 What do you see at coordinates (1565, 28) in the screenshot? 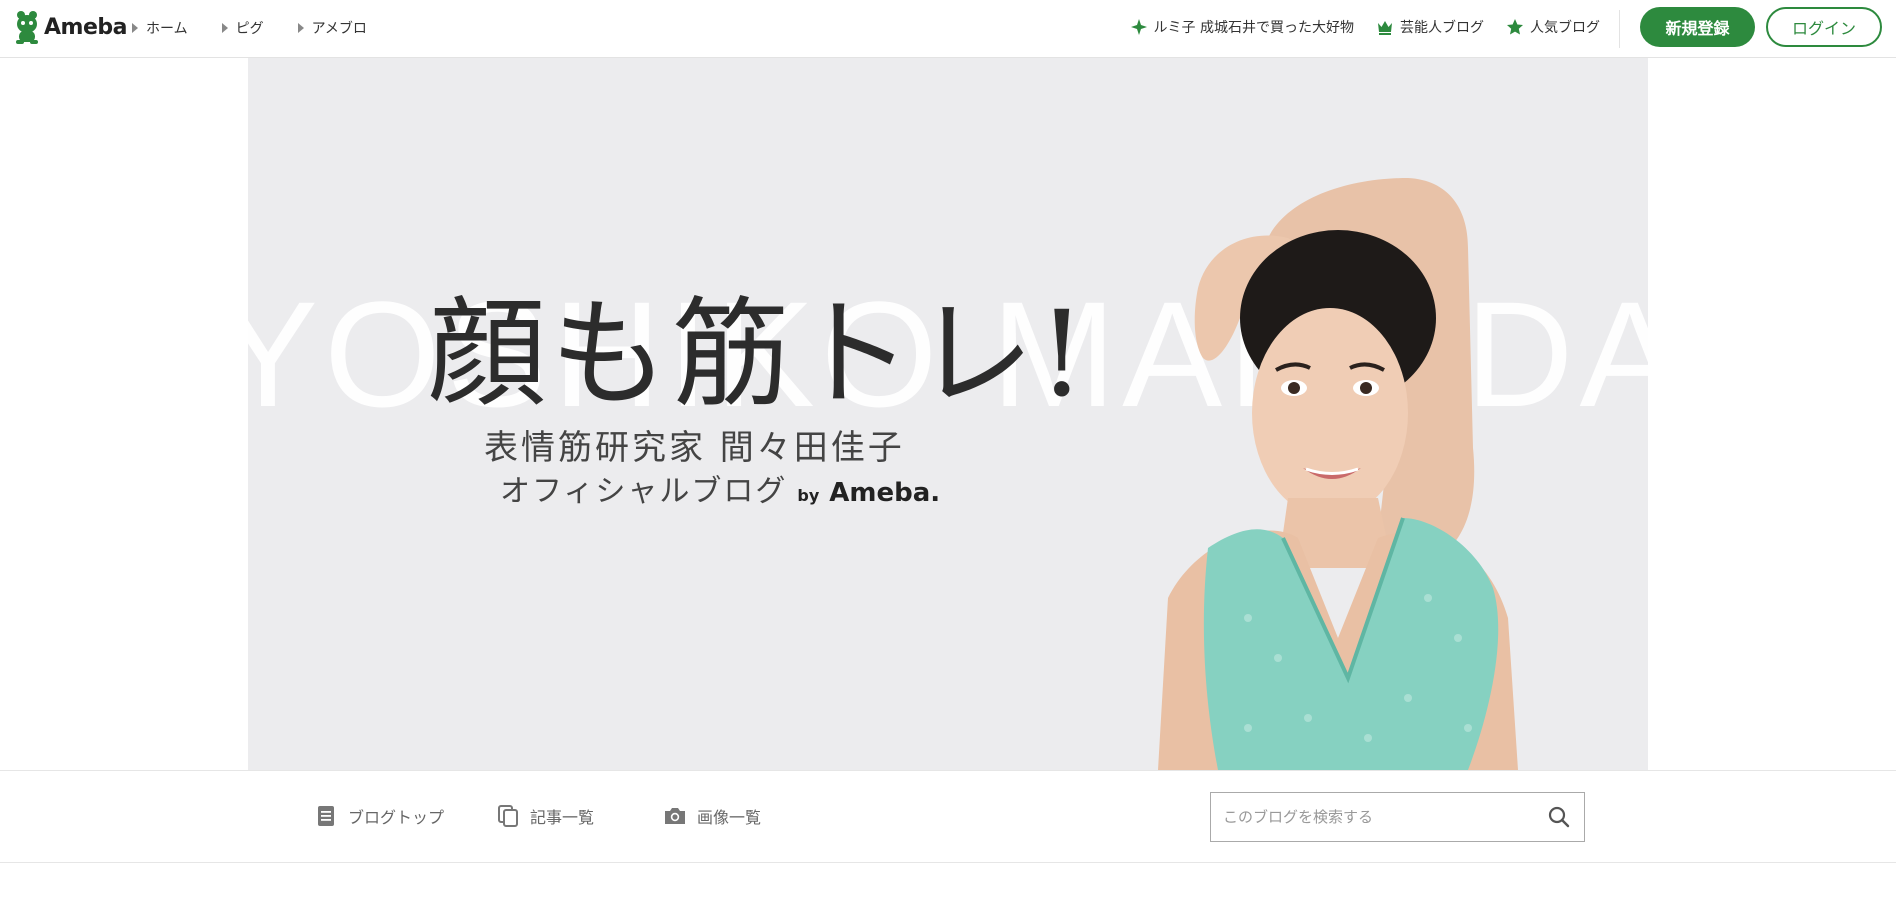
I see `popular-blog-label: 人気ブログ` at bounding box center [1565, 28].